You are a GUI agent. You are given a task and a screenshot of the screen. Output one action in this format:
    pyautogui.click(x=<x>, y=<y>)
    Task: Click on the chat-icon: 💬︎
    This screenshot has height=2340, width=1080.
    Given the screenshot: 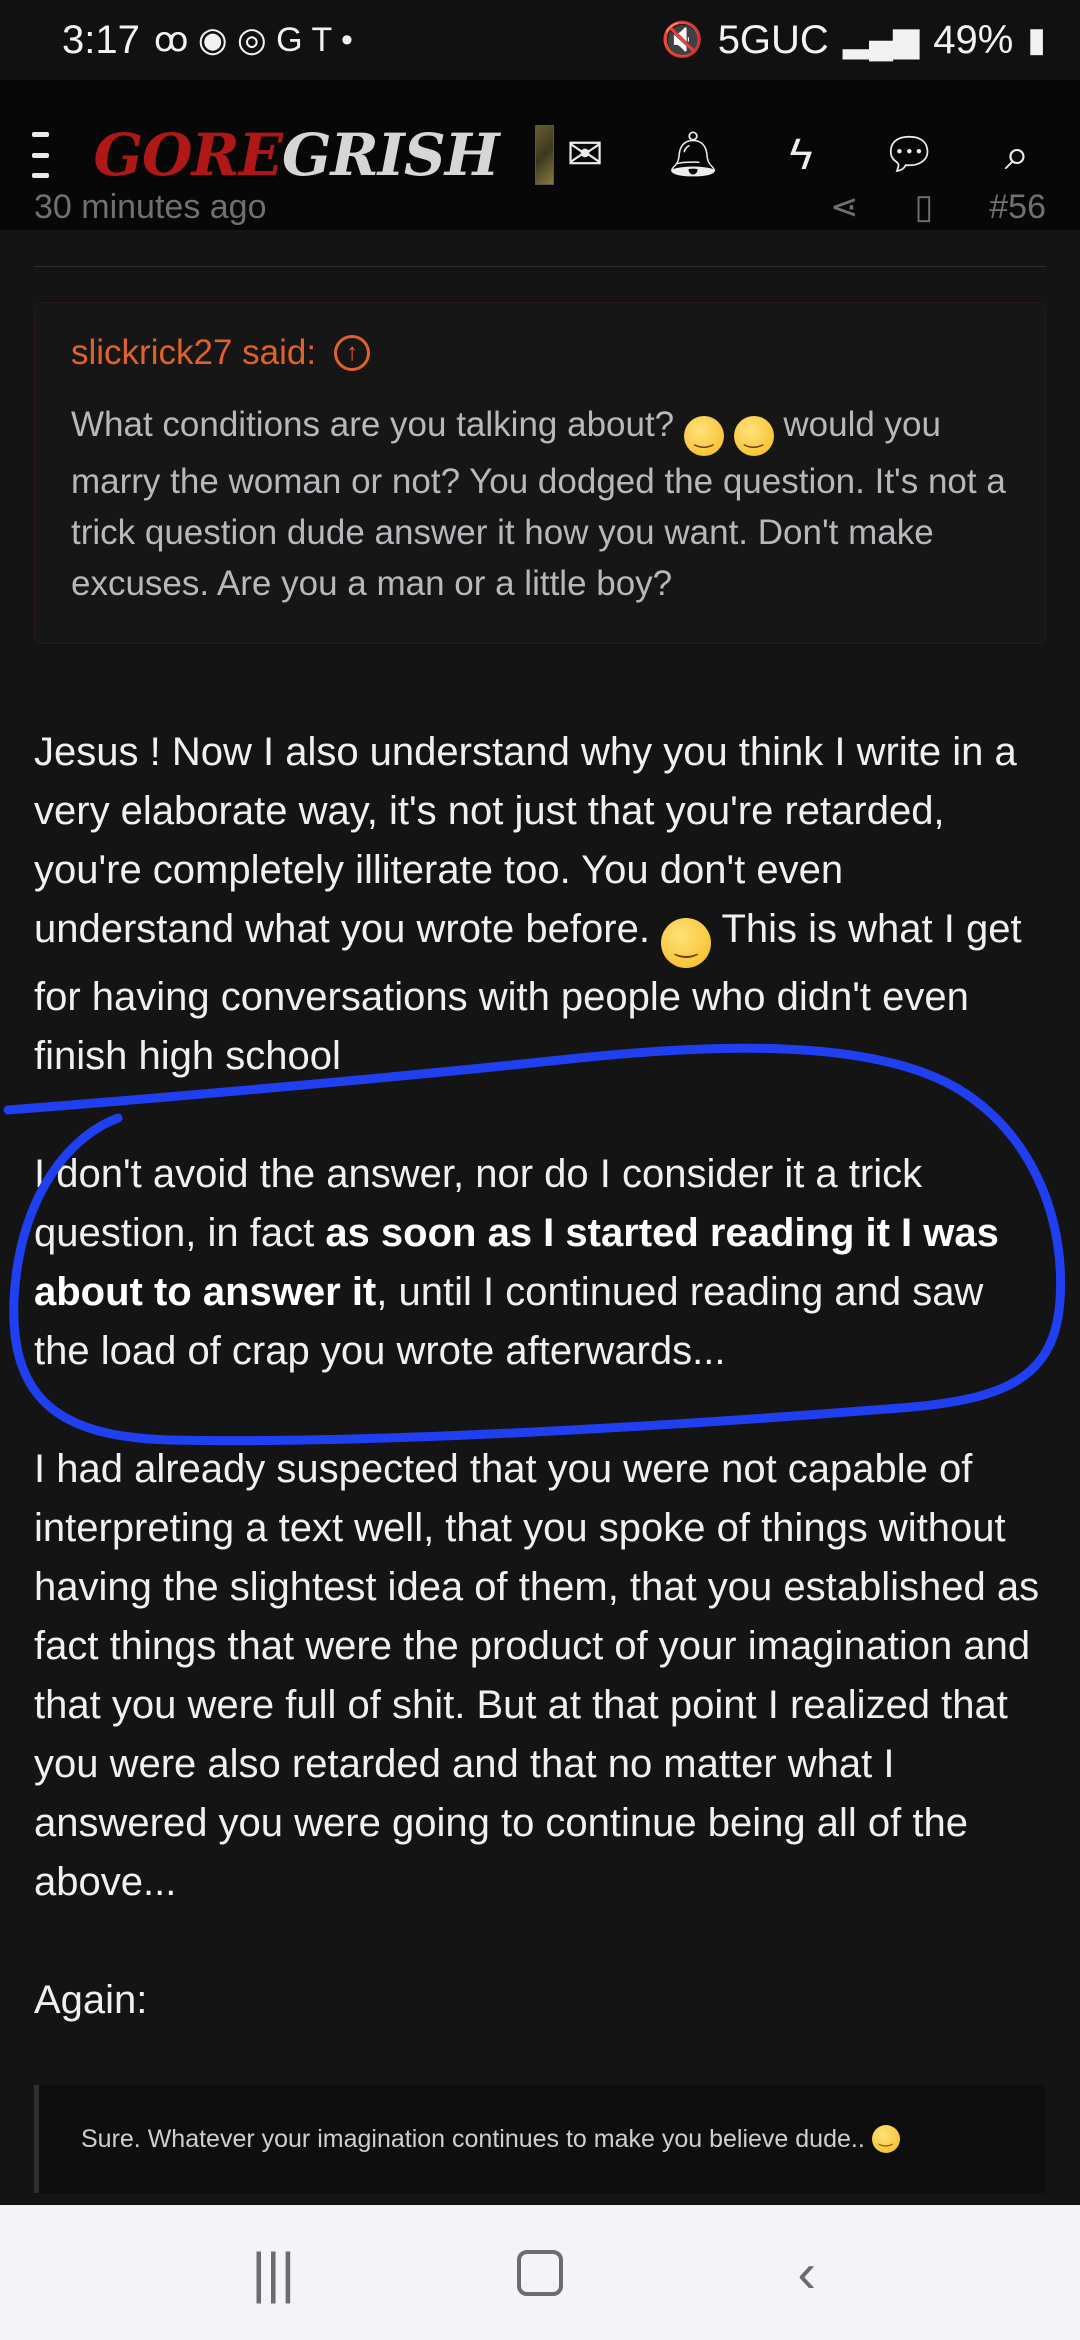 What is the action you would take?
    pyautogui.click(x=909, y=155)
    